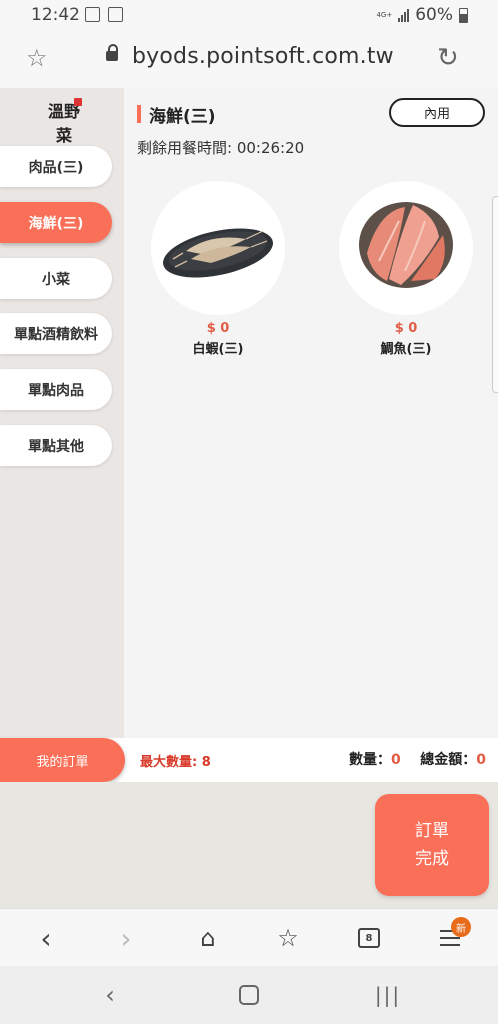  I want to click on product-name: 白蝦(三), so click(218, 349).